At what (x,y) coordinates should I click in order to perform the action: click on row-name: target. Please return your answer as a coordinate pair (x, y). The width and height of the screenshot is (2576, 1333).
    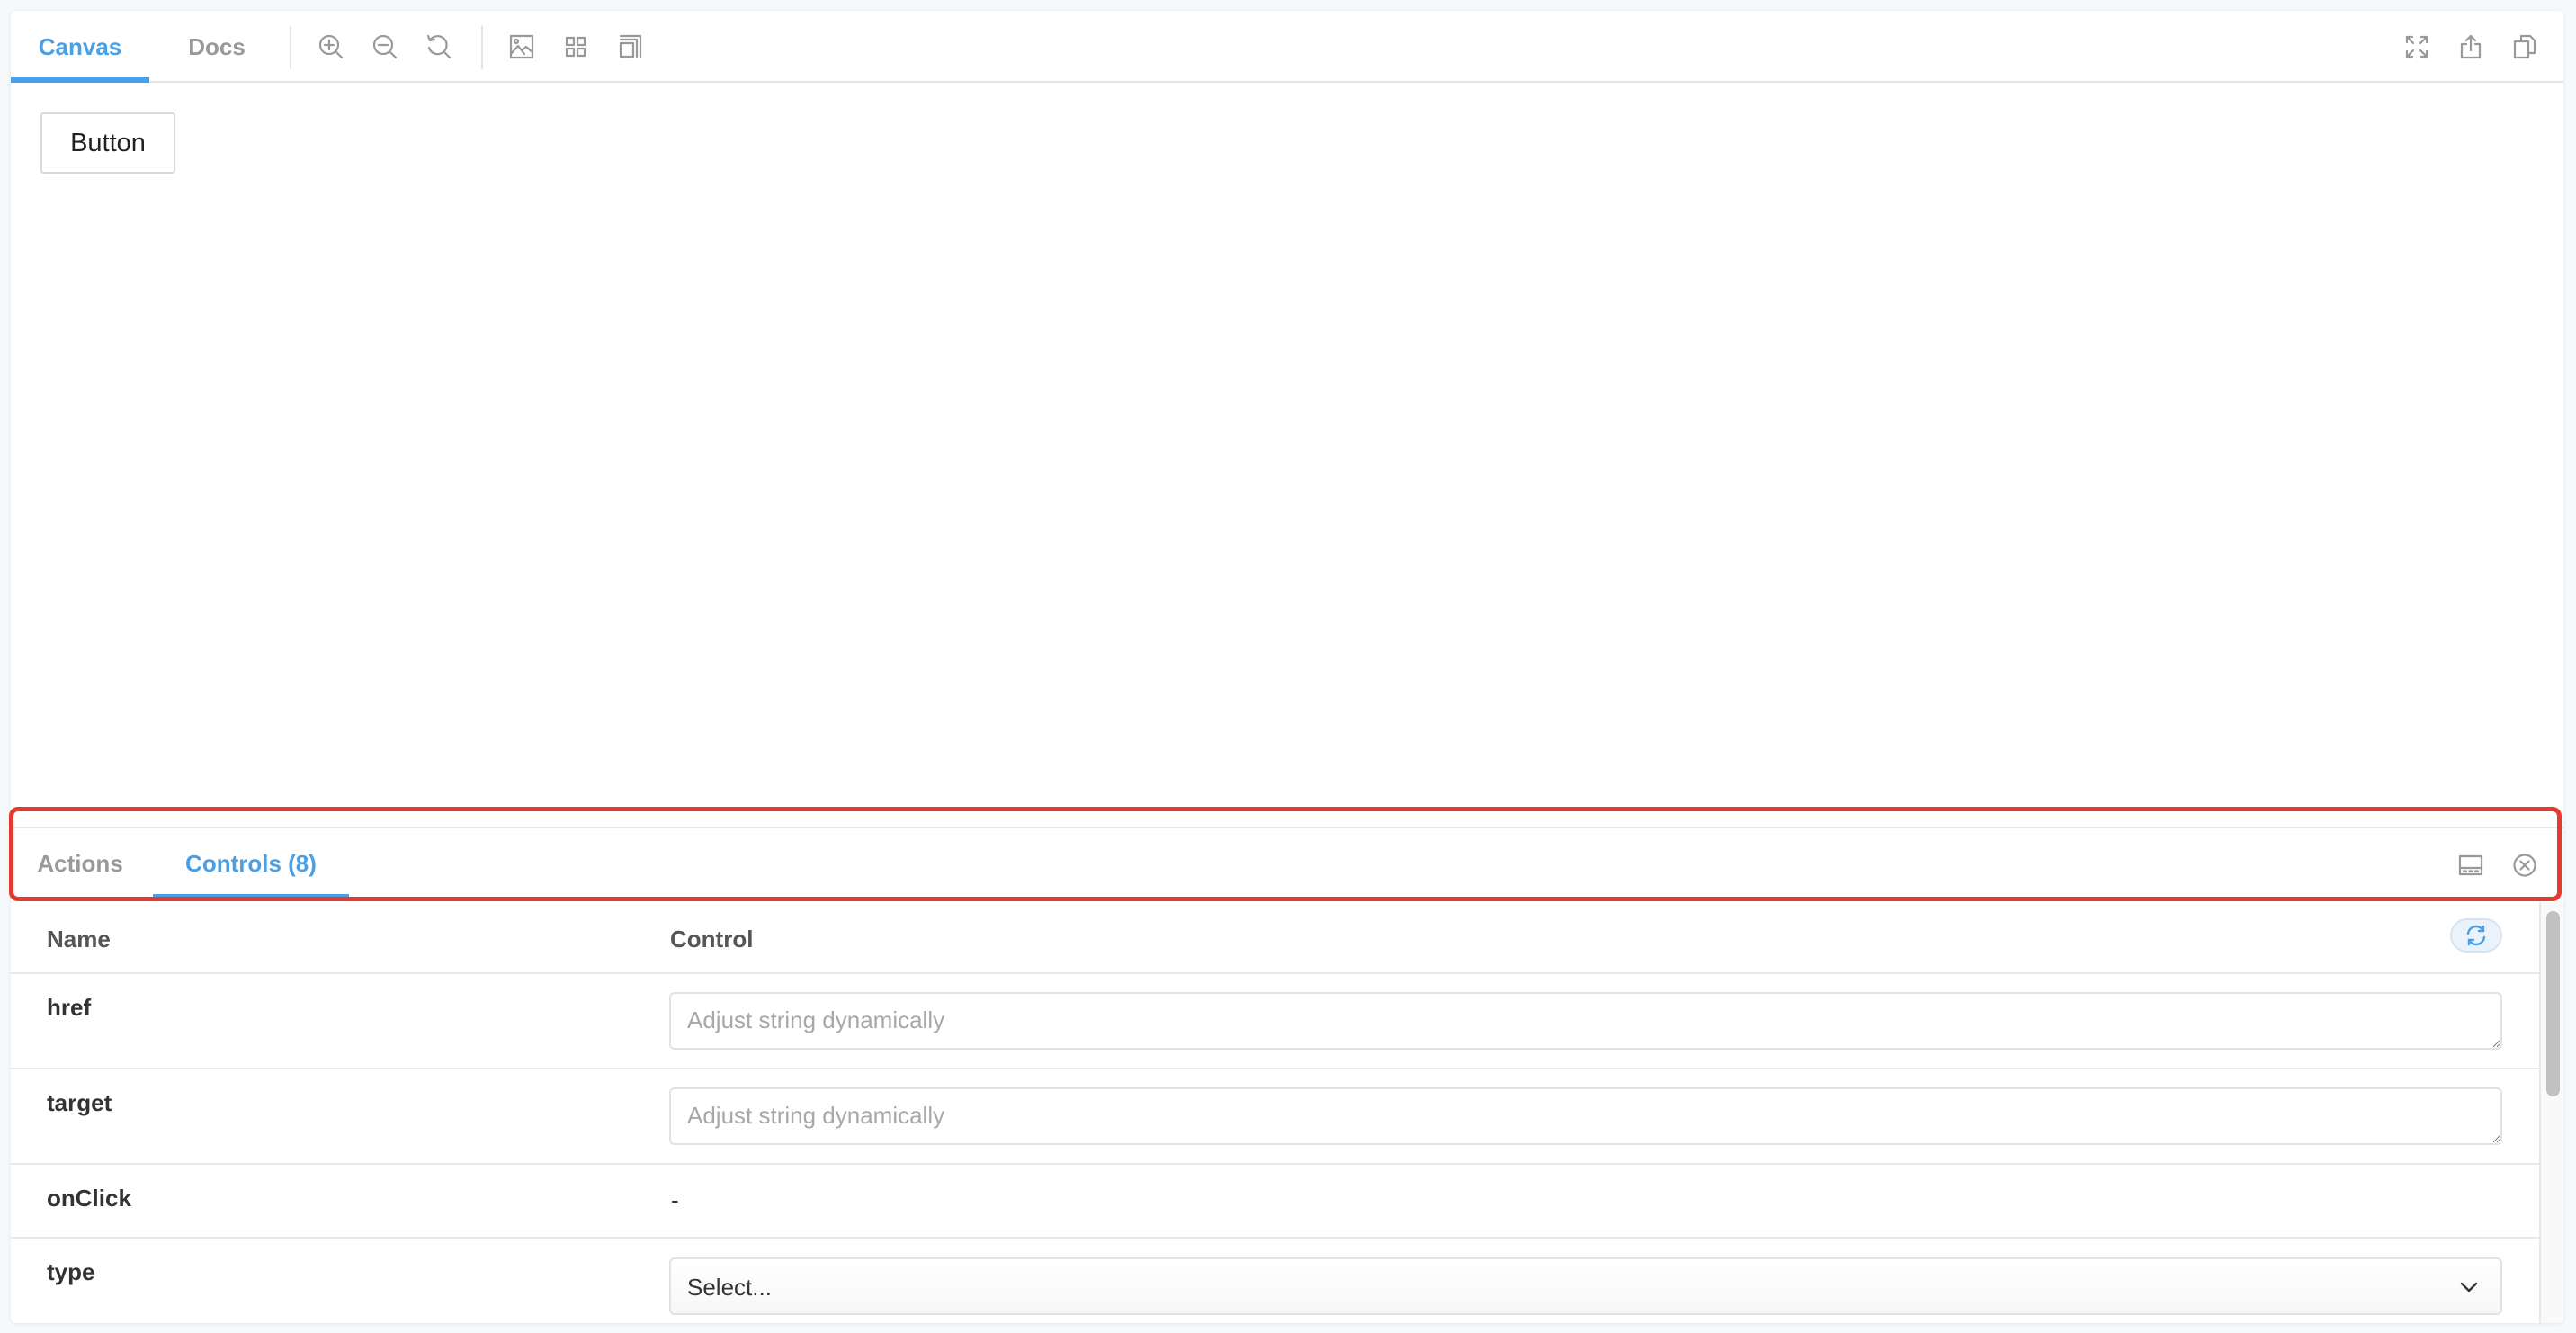
    Looking at the image, I should click on (79, 1102).